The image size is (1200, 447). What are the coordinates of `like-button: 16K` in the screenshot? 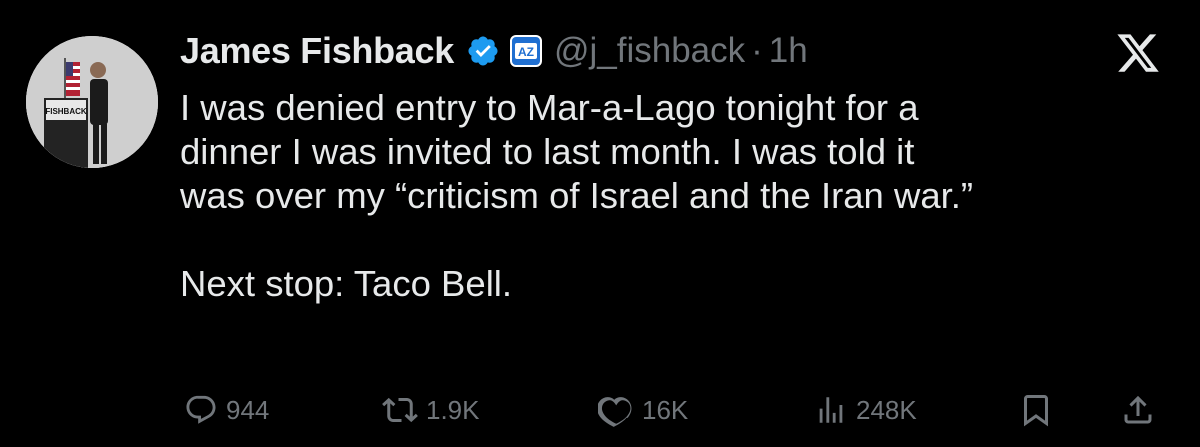 It's located at (643, 410).